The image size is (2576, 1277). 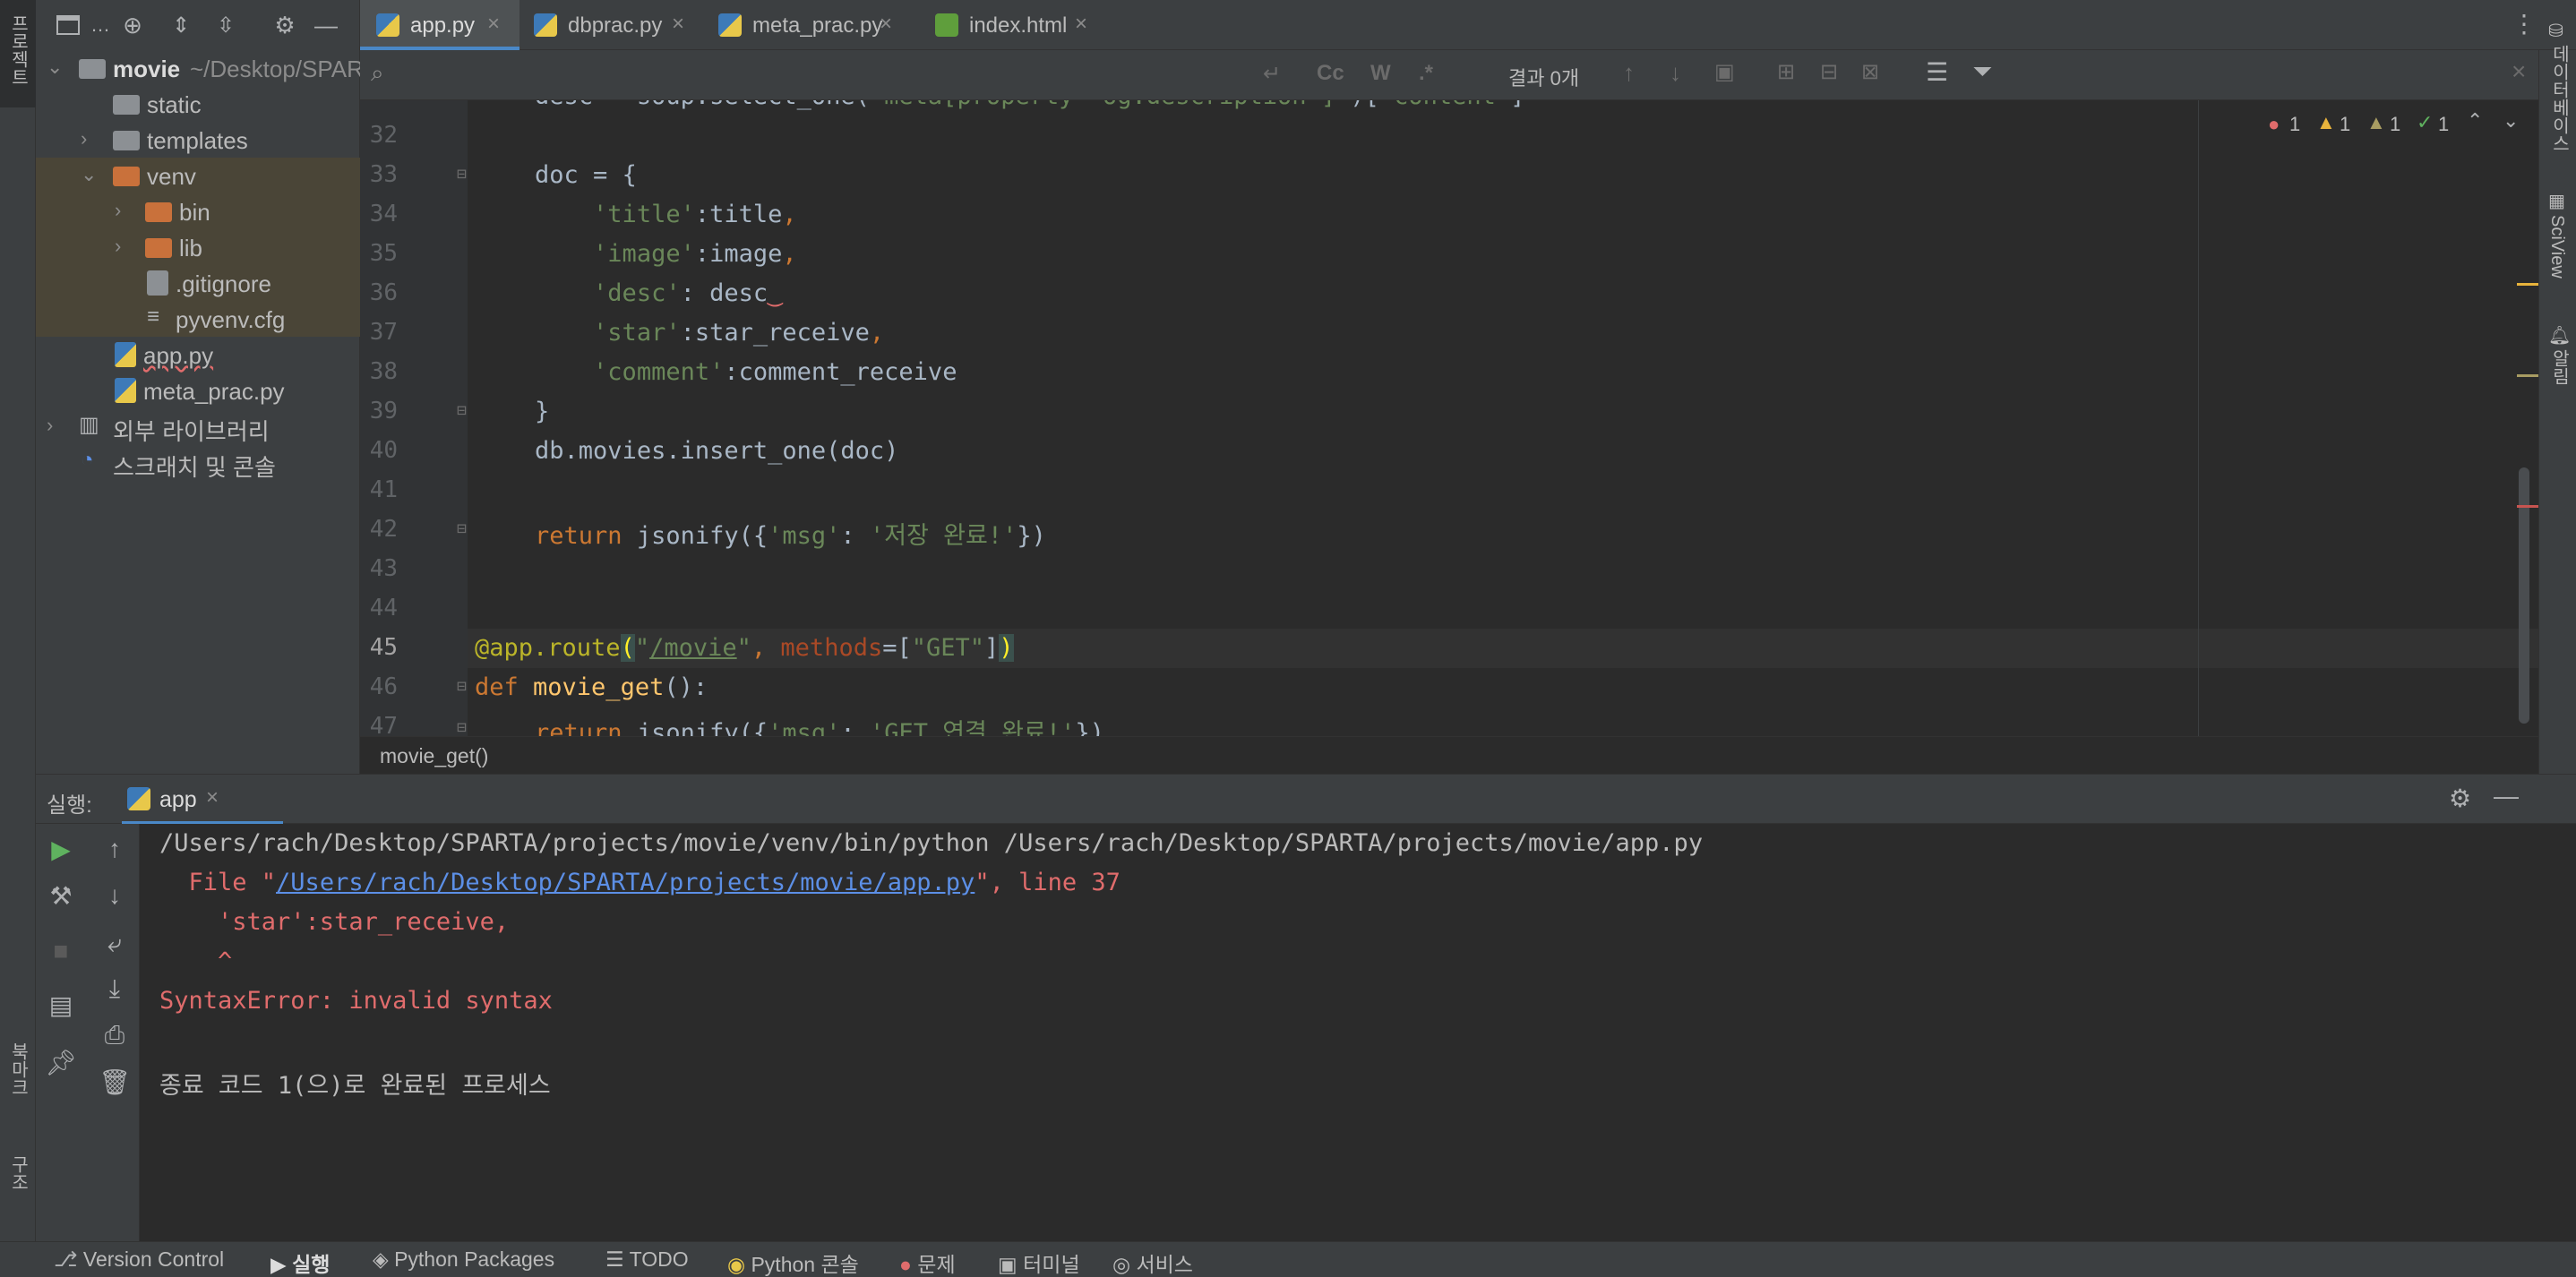 What do you see at coordinates (1870, 72) in the screenshot?
I see `select-occurrences-icon: ⊠` at bounding box center [1870, 72].